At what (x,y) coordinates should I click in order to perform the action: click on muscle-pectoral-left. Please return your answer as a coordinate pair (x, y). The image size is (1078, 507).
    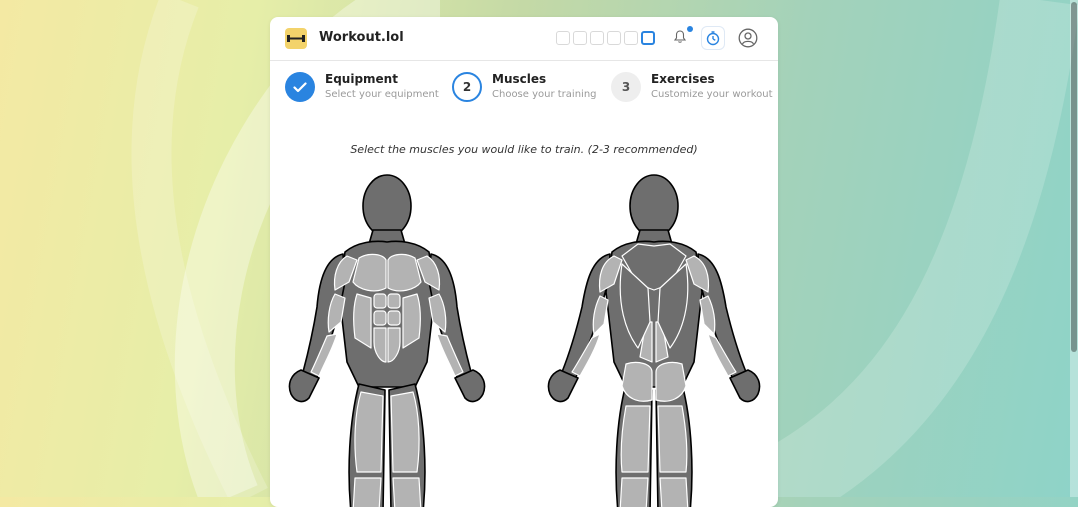
    Looking at the image, I should click on (369, 272).